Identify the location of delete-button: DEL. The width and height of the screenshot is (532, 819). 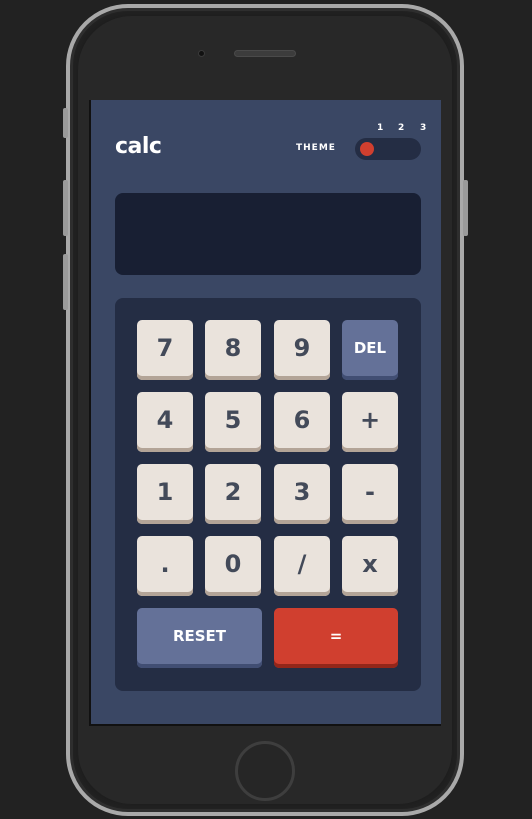
(370, 350).